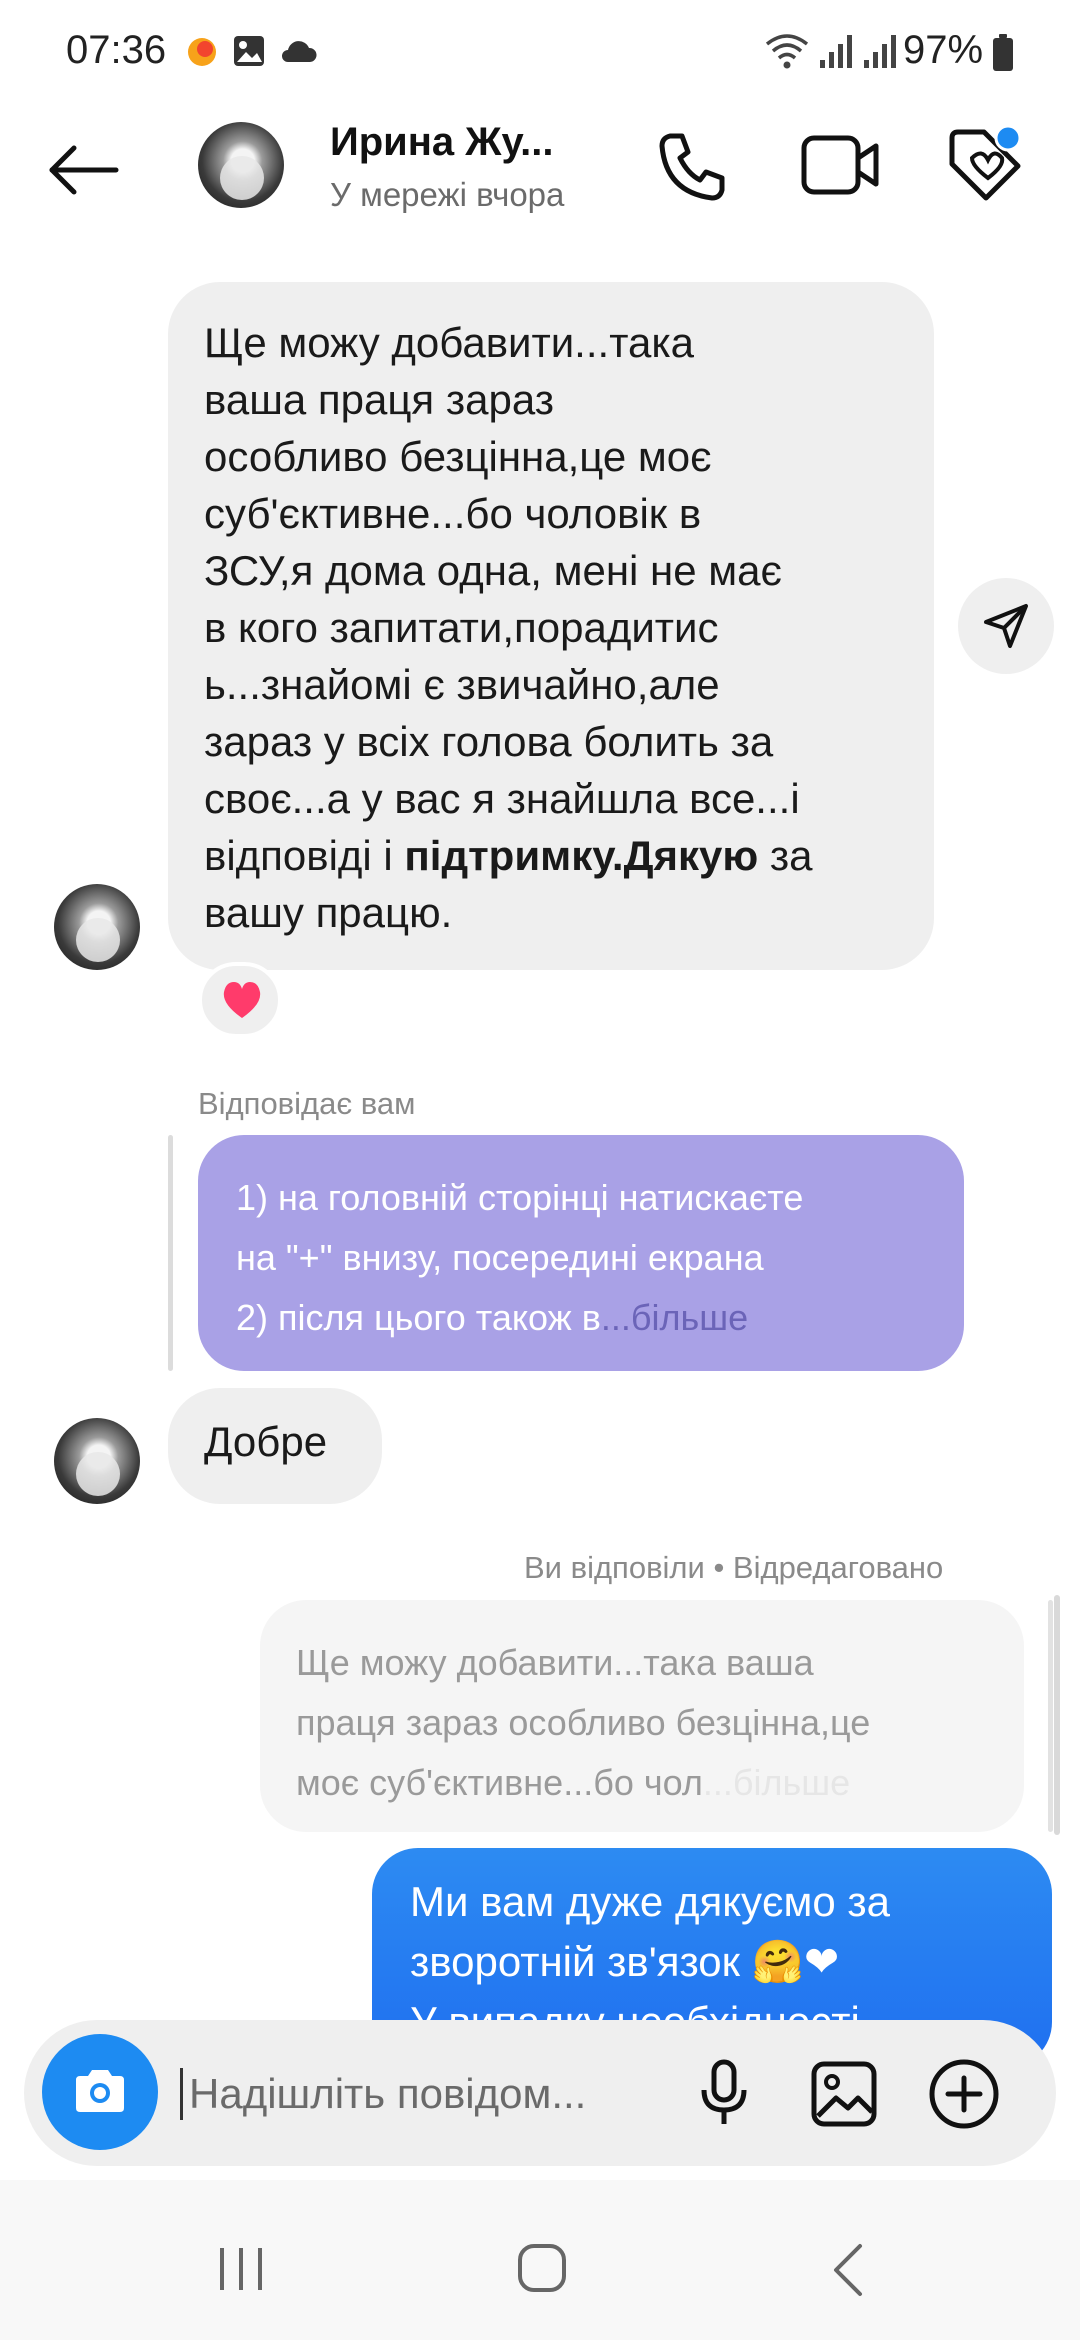 The image size is (1080, 2340). I want to click on send-icon, so click(1006, 626).